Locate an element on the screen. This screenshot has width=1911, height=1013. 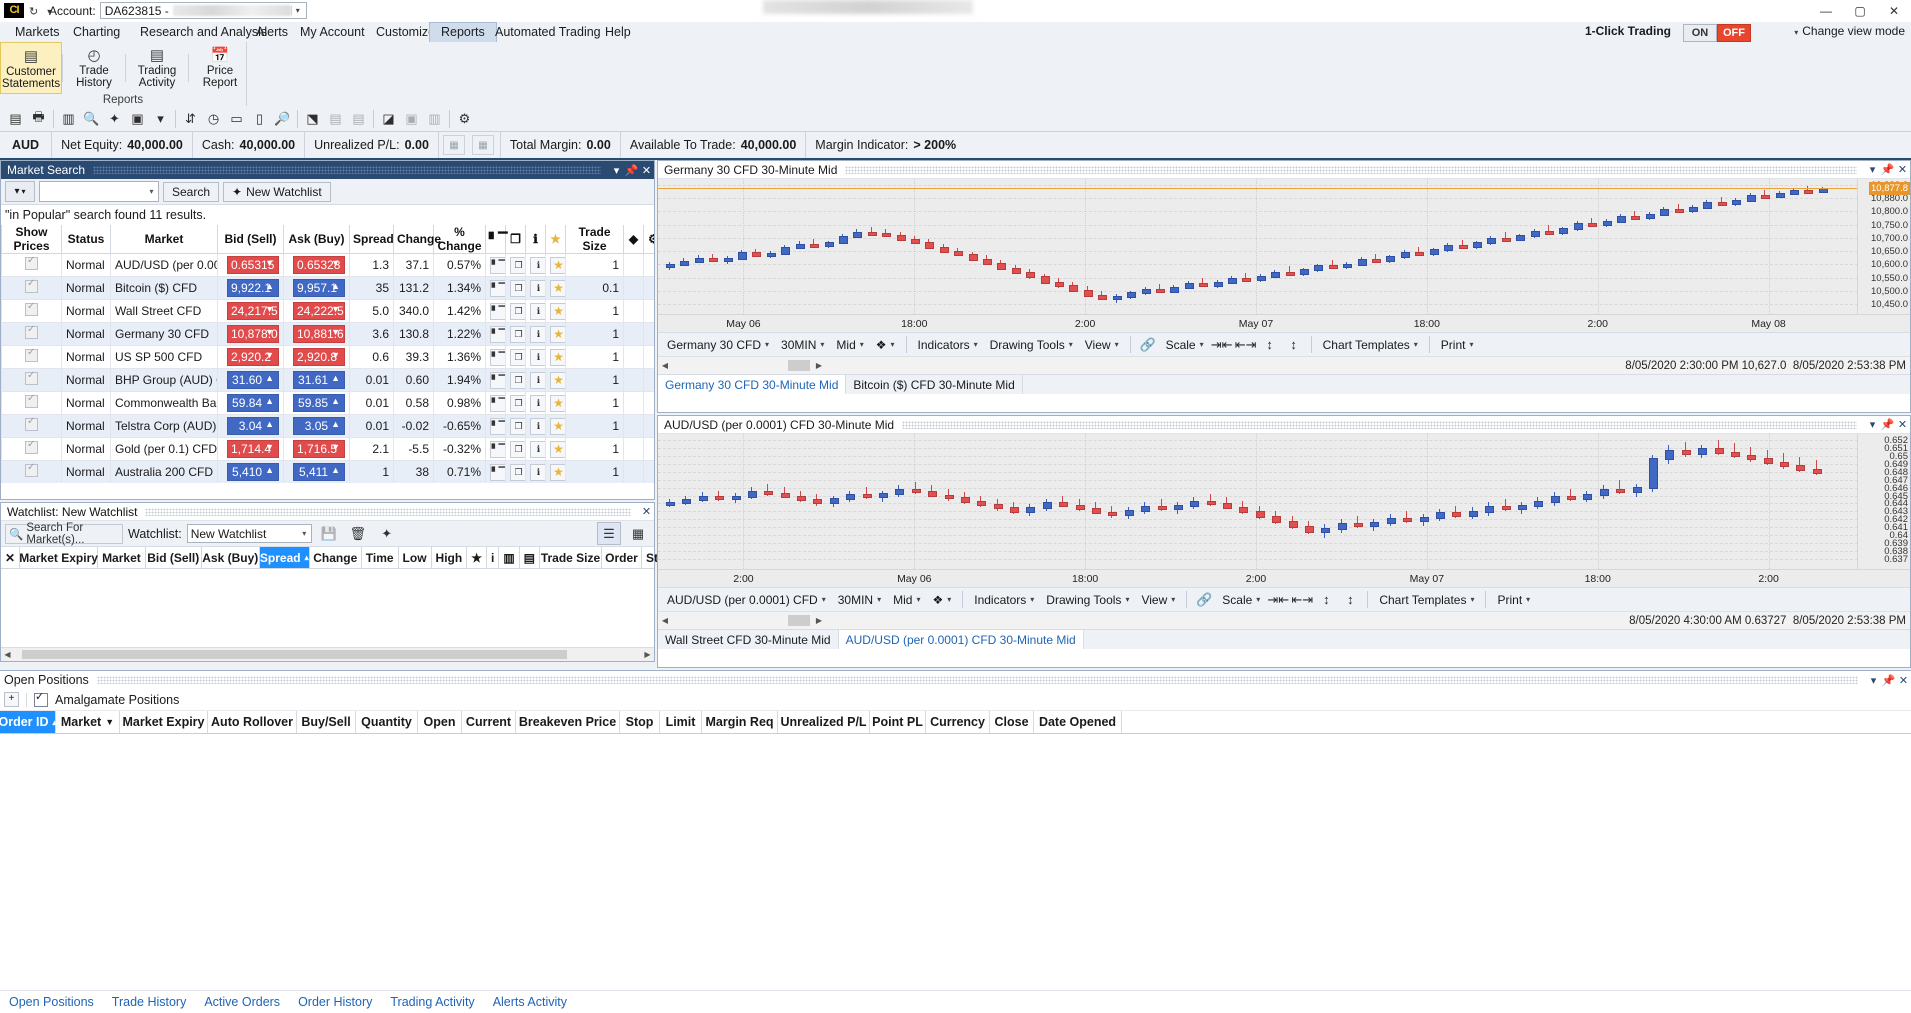
menu-item-help: Help is located at coordinates (618, 32).